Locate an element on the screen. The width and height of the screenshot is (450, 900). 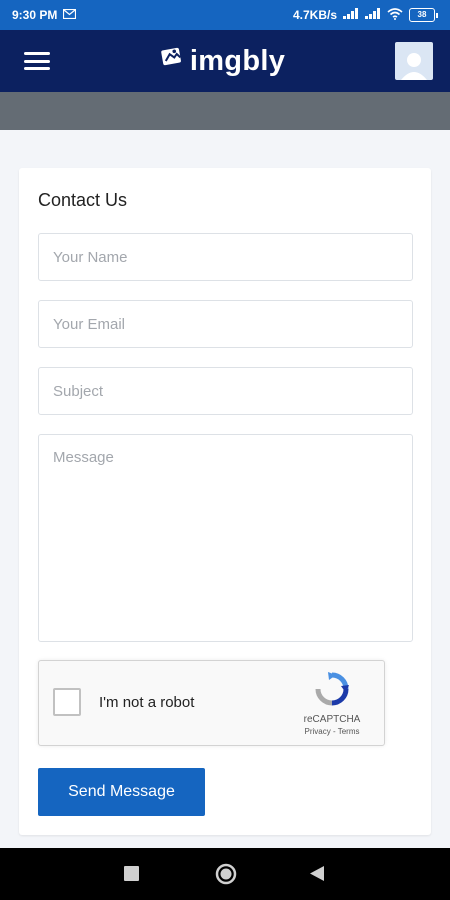
battery-level: 38 is located at coordinates (422, 15).